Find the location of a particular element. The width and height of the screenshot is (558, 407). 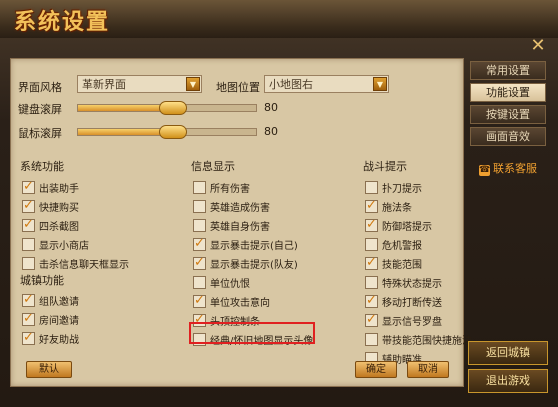

cancel-button: 取消 is located at coordinates (428, 369).